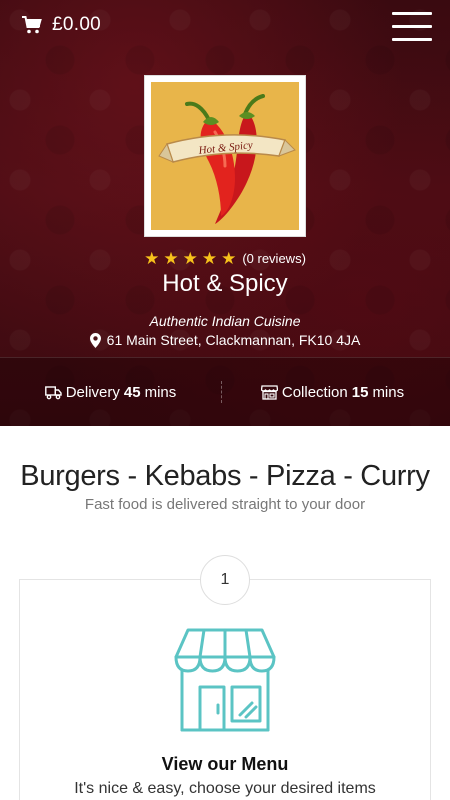 Image resolution: width=450 pixels, height=800 pixels. Describe the element at coordinates (360, 392) in the screenshot. I see `collection-time: 15` at that location.